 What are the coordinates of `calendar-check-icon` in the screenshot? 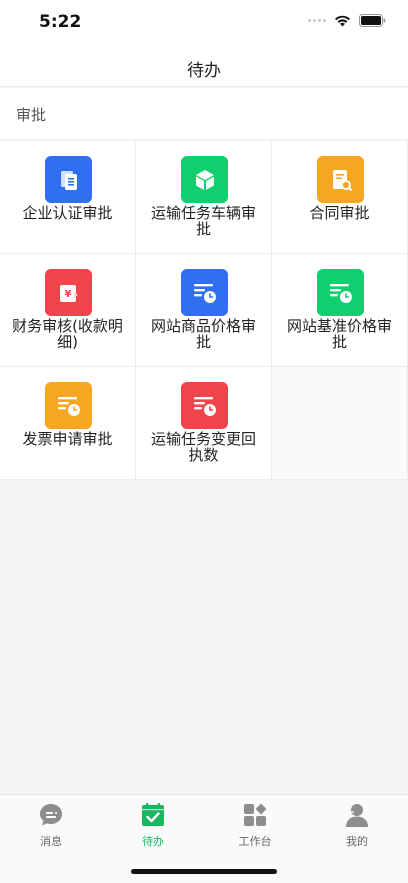 It's located at (153, 814).